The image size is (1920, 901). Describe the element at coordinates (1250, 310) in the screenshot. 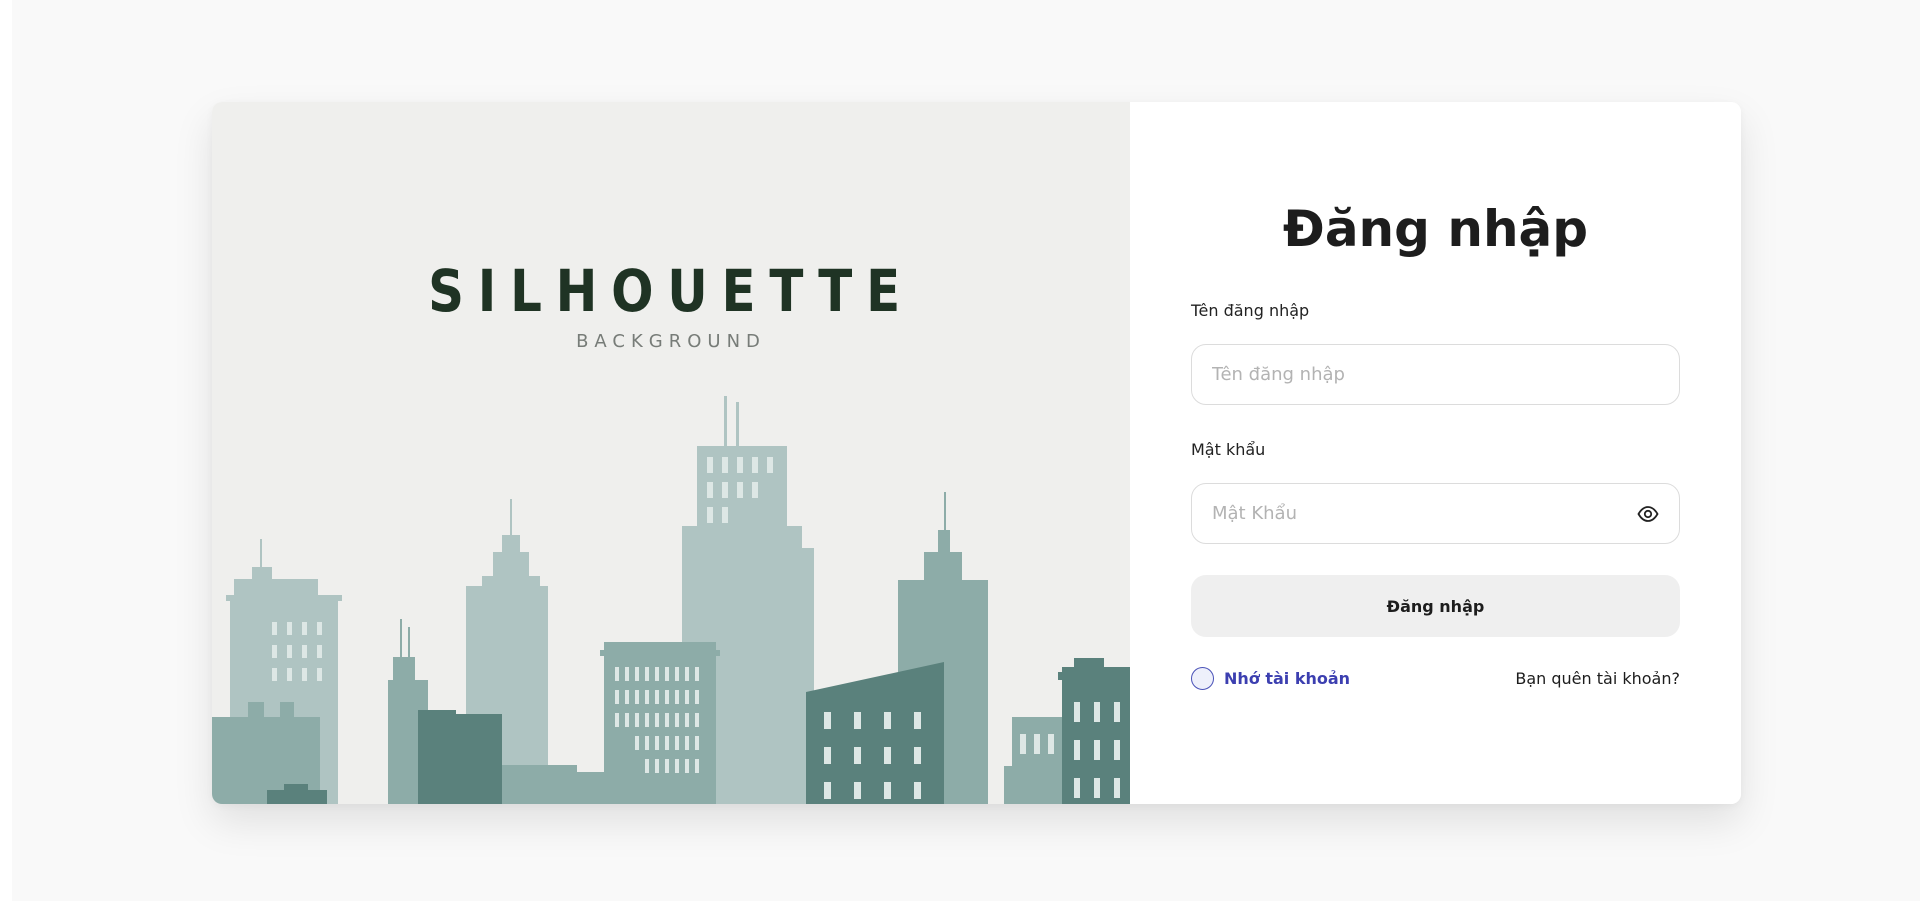

I see `username-label: Tên đăng nhập` at that location.